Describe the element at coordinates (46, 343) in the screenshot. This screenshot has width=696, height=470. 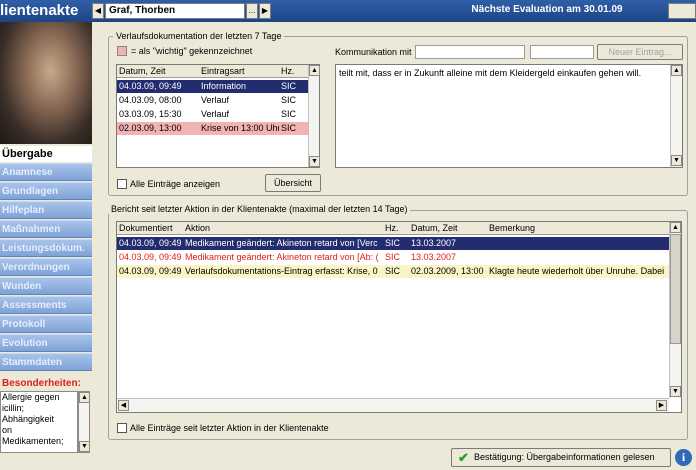
I see `sidebar-item-evolution: Evolution` at that location.